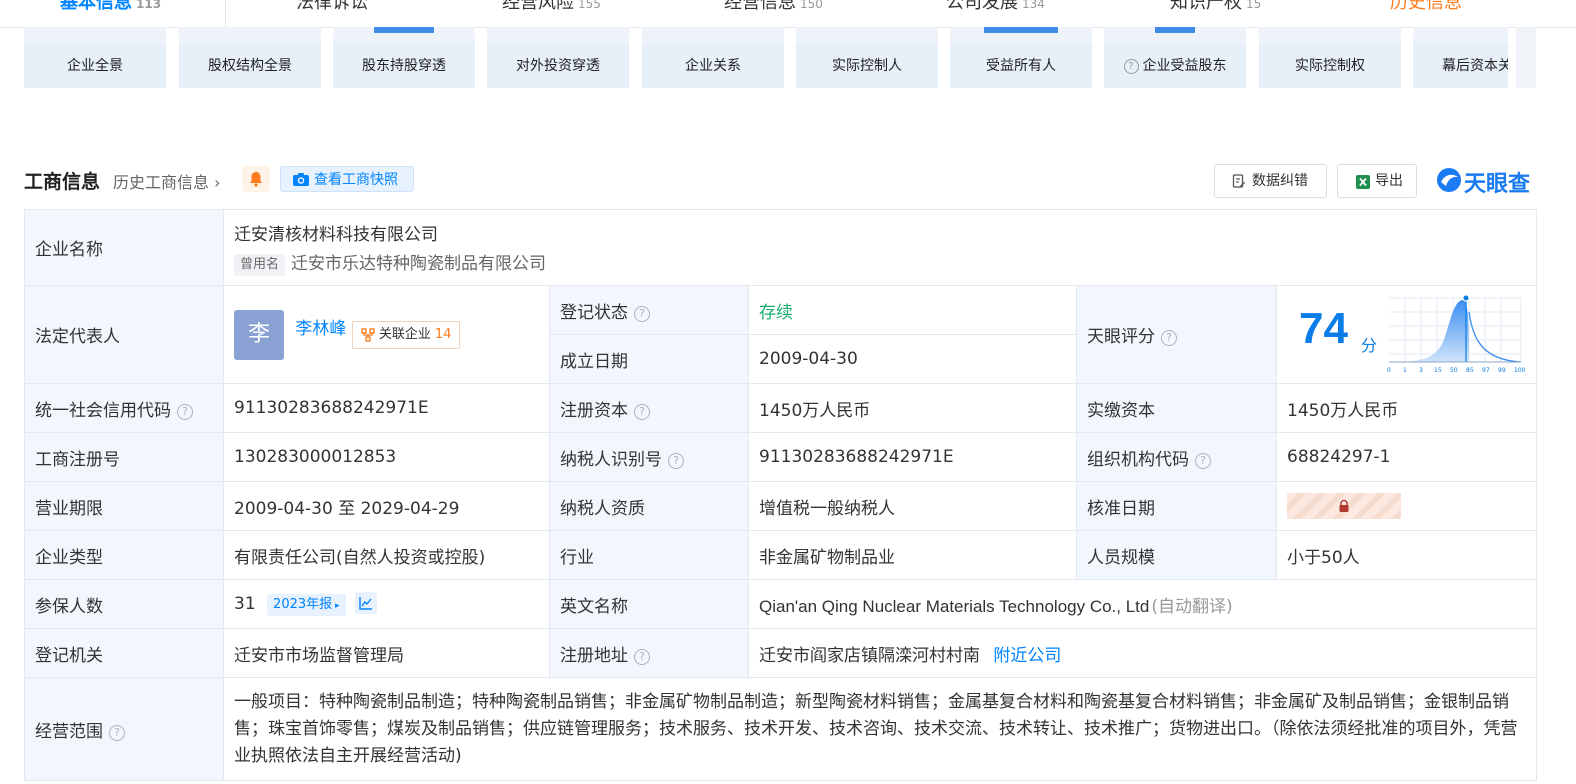 The height and width of the screenshot is (784, 1576). Describe the element at coordinates (551, 7) in the screenshot. I see `tab-operation-risk: 经营风险 155` at that location.